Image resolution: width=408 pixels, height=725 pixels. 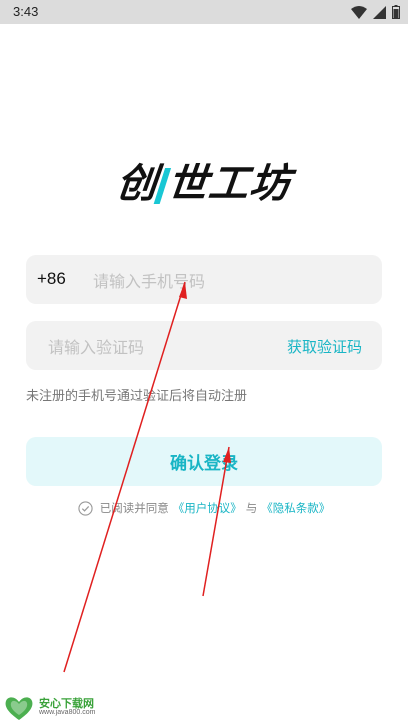 I want to click on phone-field: +86, so click(x=204, y=279).